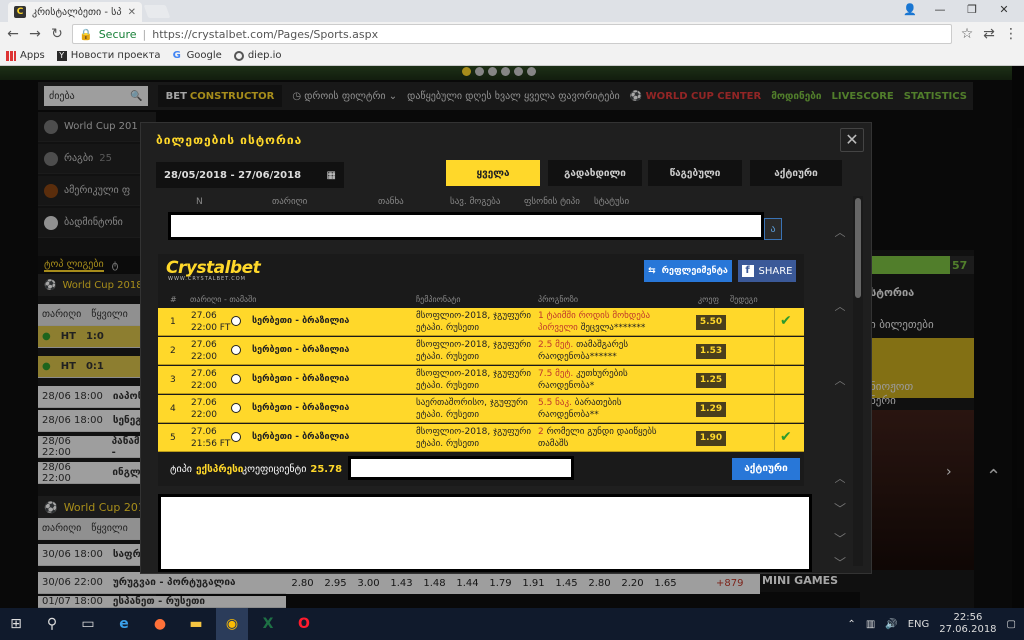  I want to click on bookmark-novosti: Y Новости проекта, so click(108, 55).